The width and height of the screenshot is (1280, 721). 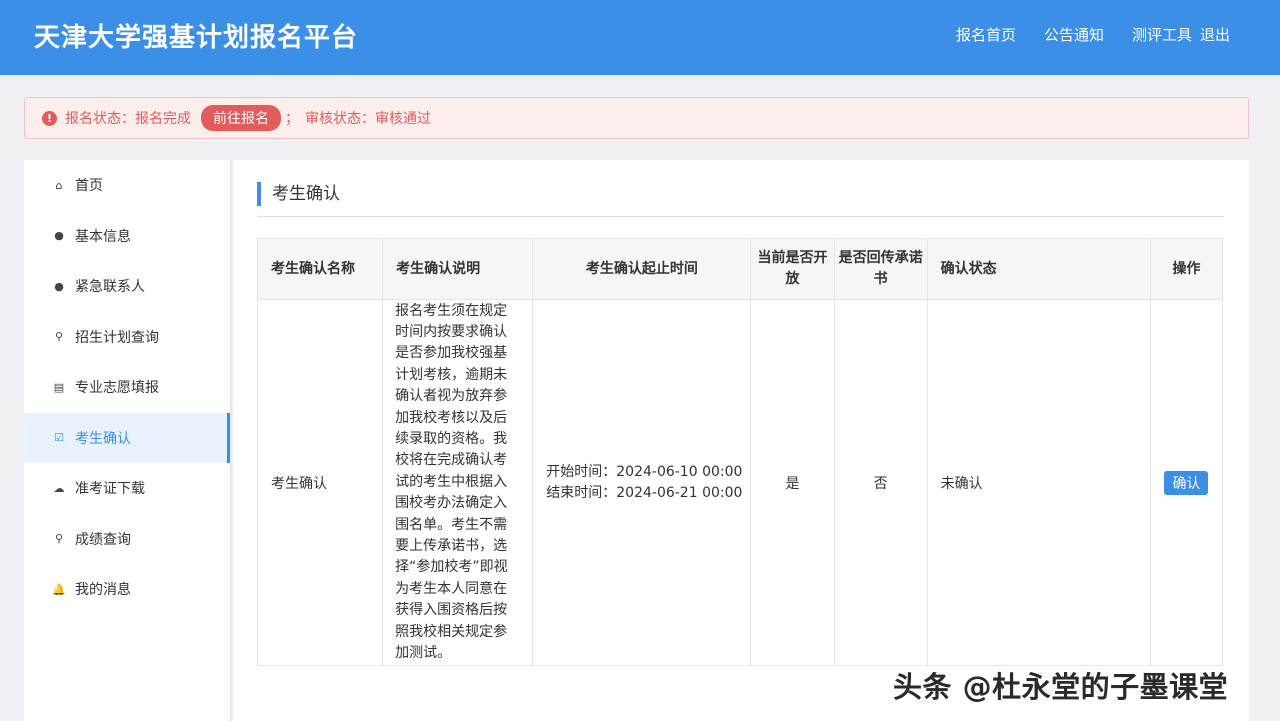 I want to click on end-time: 结束时间：2024-06-21 00:00, so click(x=644, y=492).